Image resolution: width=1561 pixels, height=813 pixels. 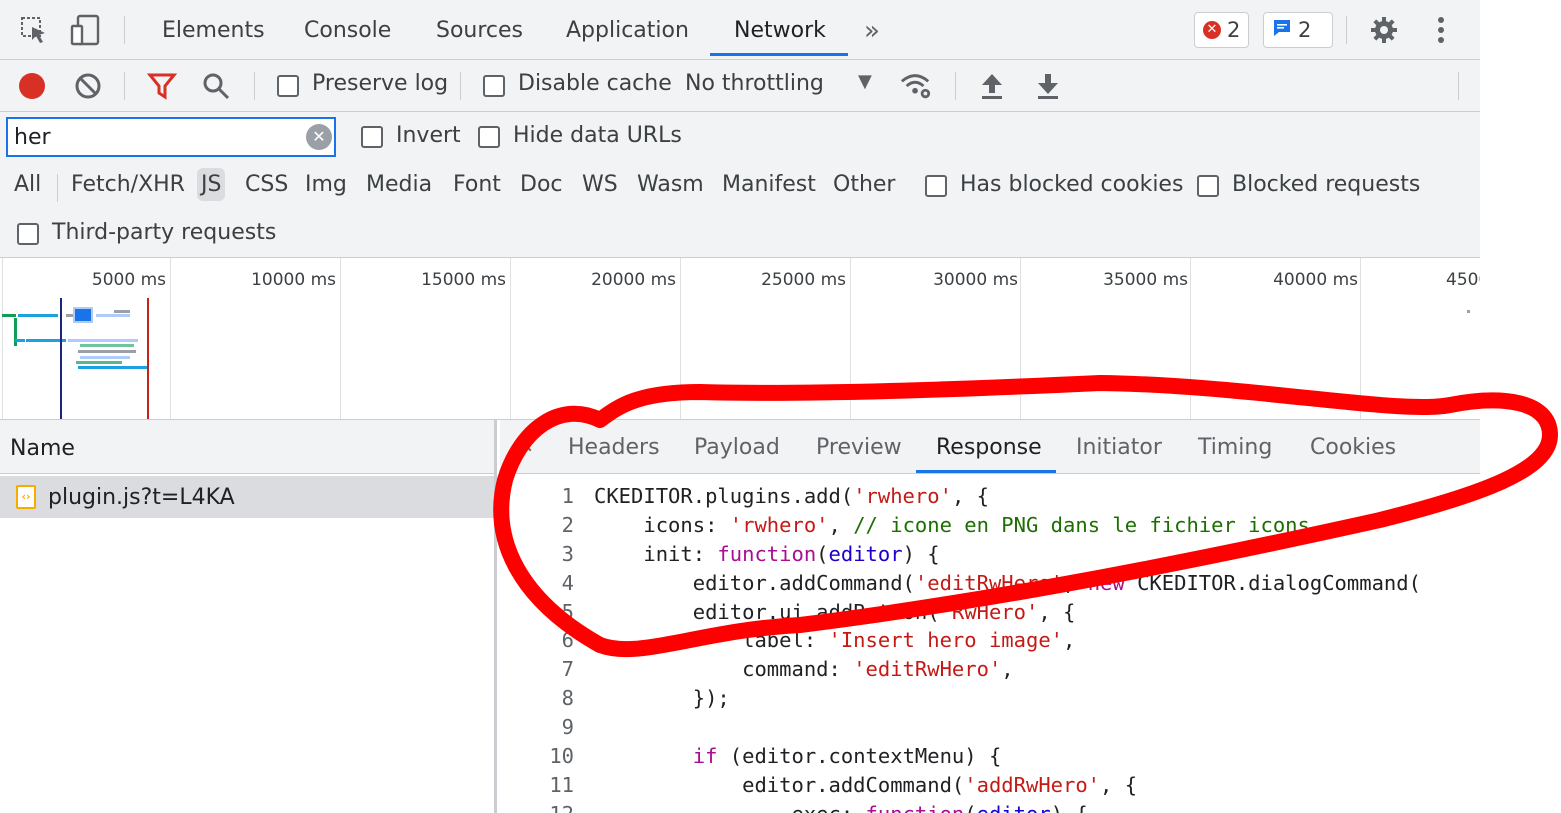 I want to click on close-details-icon: ×, so click(x=525, y=446).